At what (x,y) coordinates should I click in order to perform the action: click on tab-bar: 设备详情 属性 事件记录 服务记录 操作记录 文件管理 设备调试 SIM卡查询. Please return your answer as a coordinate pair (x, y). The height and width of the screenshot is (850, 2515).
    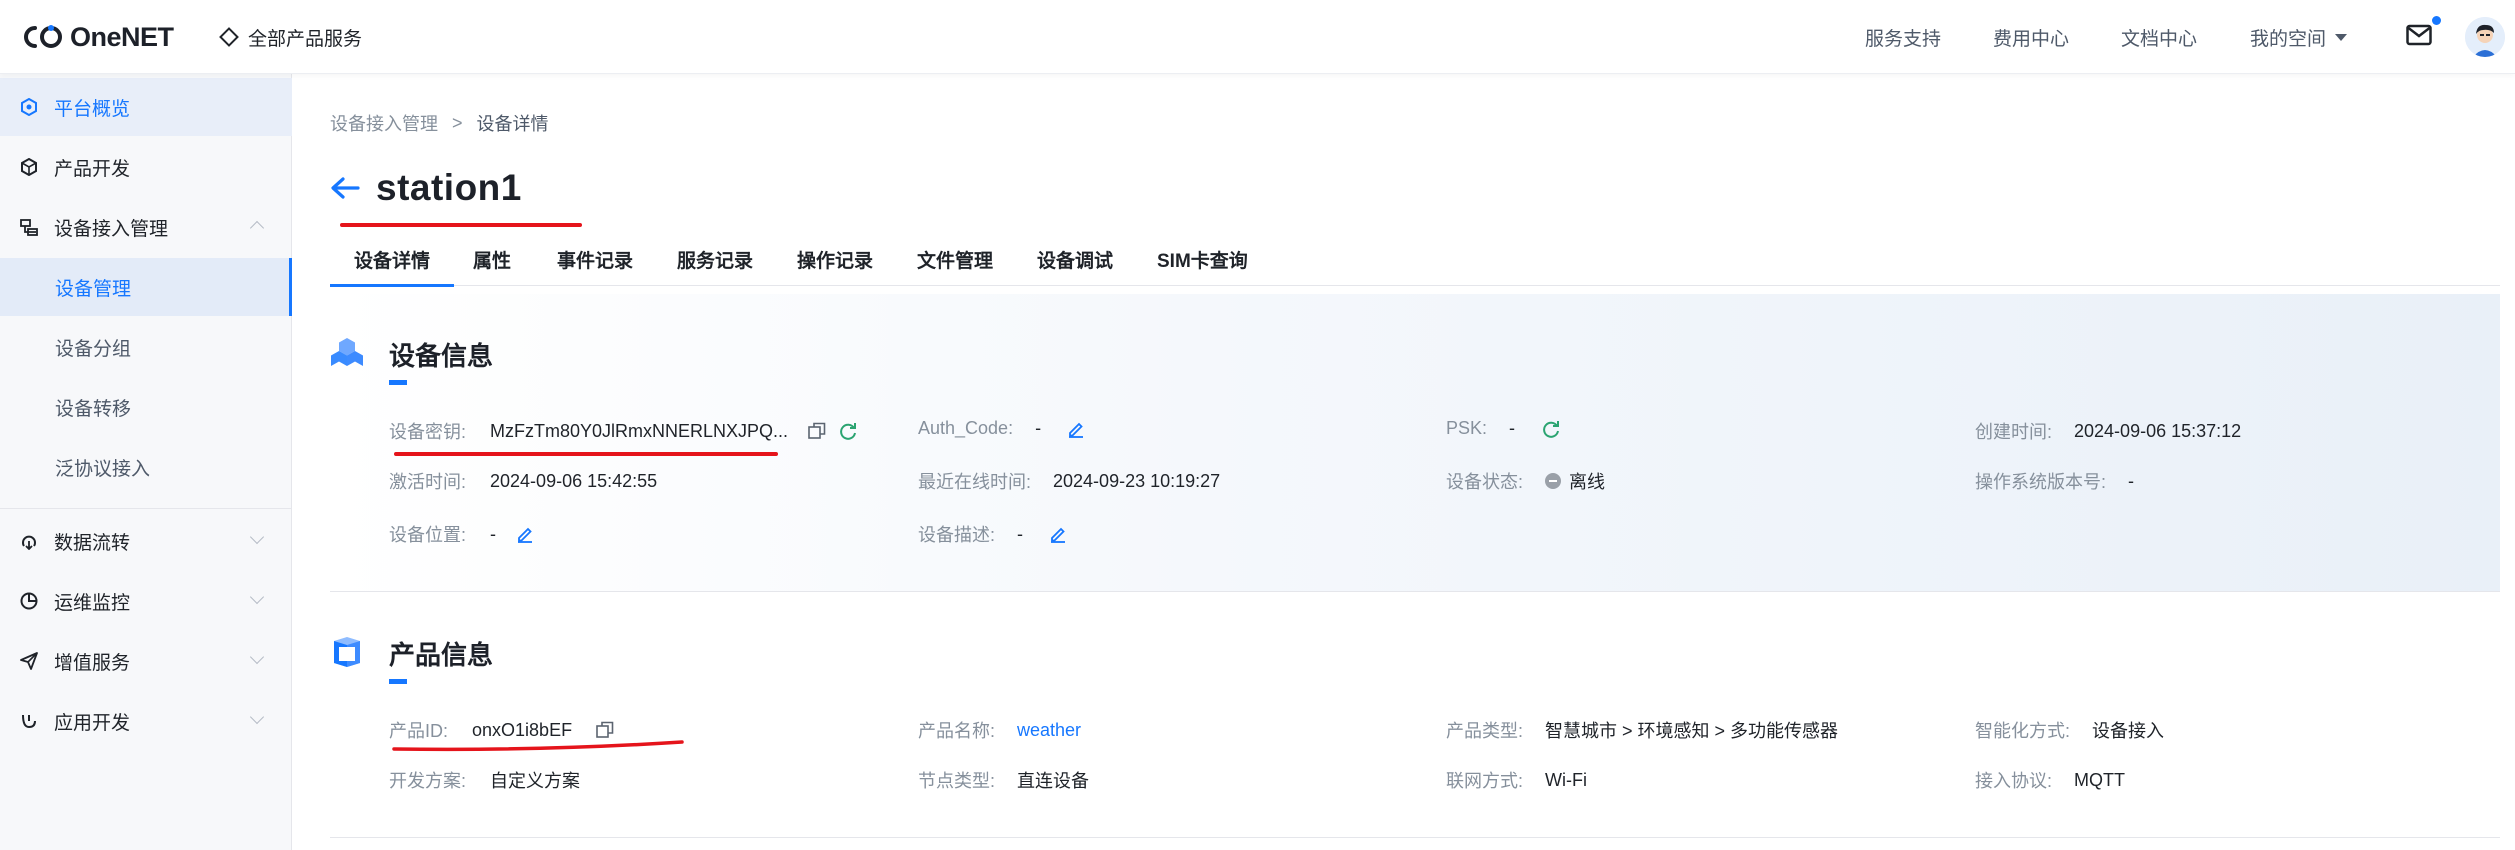
    Looking at the image, I should click on (1414, 265).